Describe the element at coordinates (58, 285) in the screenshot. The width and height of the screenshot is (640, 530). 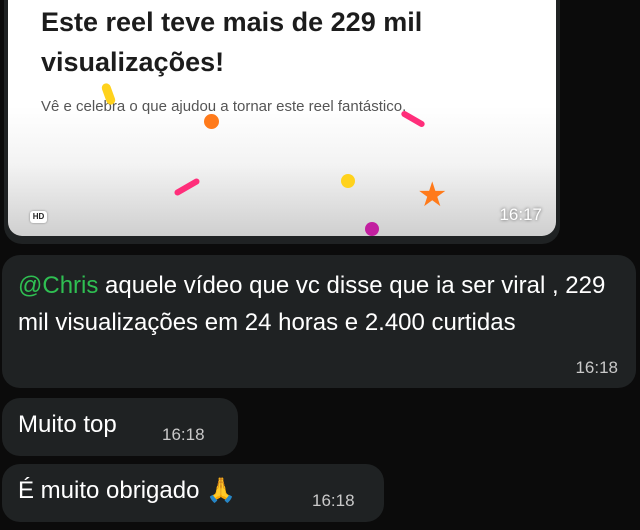
I see `mention-link: @Chris` at that location.